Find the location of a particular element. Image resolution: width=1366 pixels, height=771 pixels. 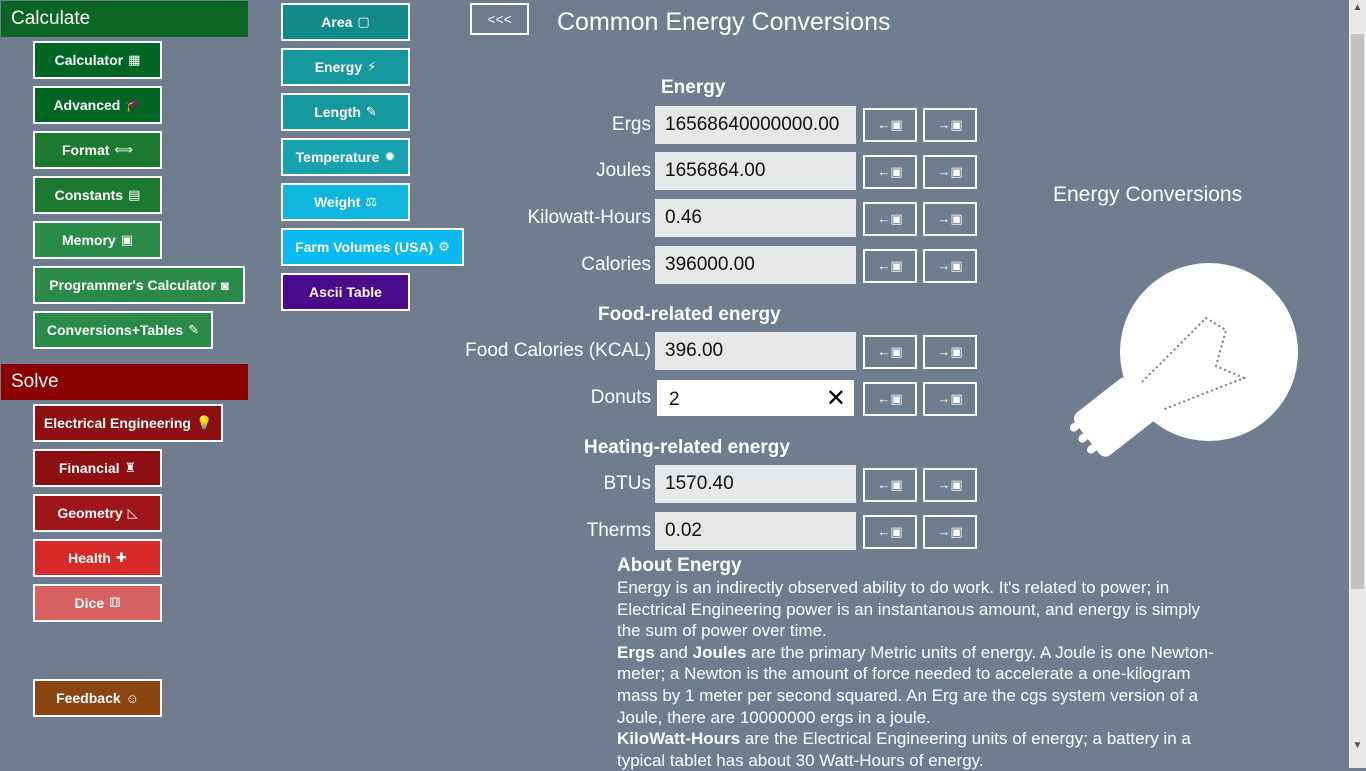

nav-electrical-engineering-button: Electrical Engineering 💡 is located at coordinates (128, 423).